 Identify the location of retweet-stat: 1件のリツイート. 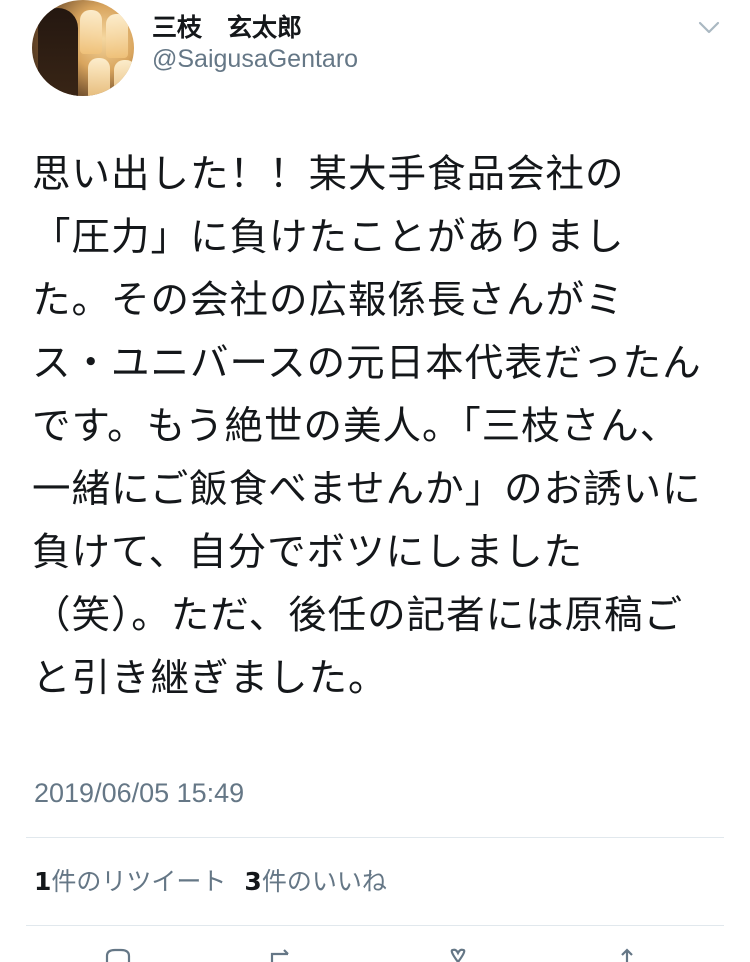
(130, 880).